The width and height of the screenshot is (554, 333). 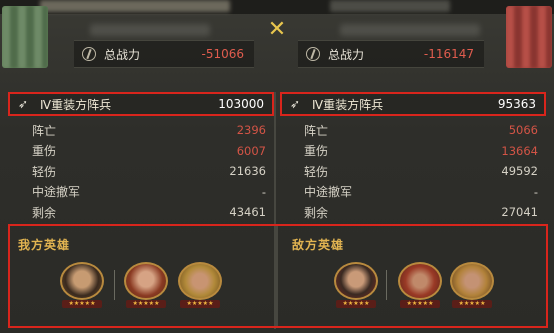 What do you see at coordinates (141, 212) in the screenshot?
I see `stat-row-remaining: 剩余 43461` at bounding box center [141, 212].